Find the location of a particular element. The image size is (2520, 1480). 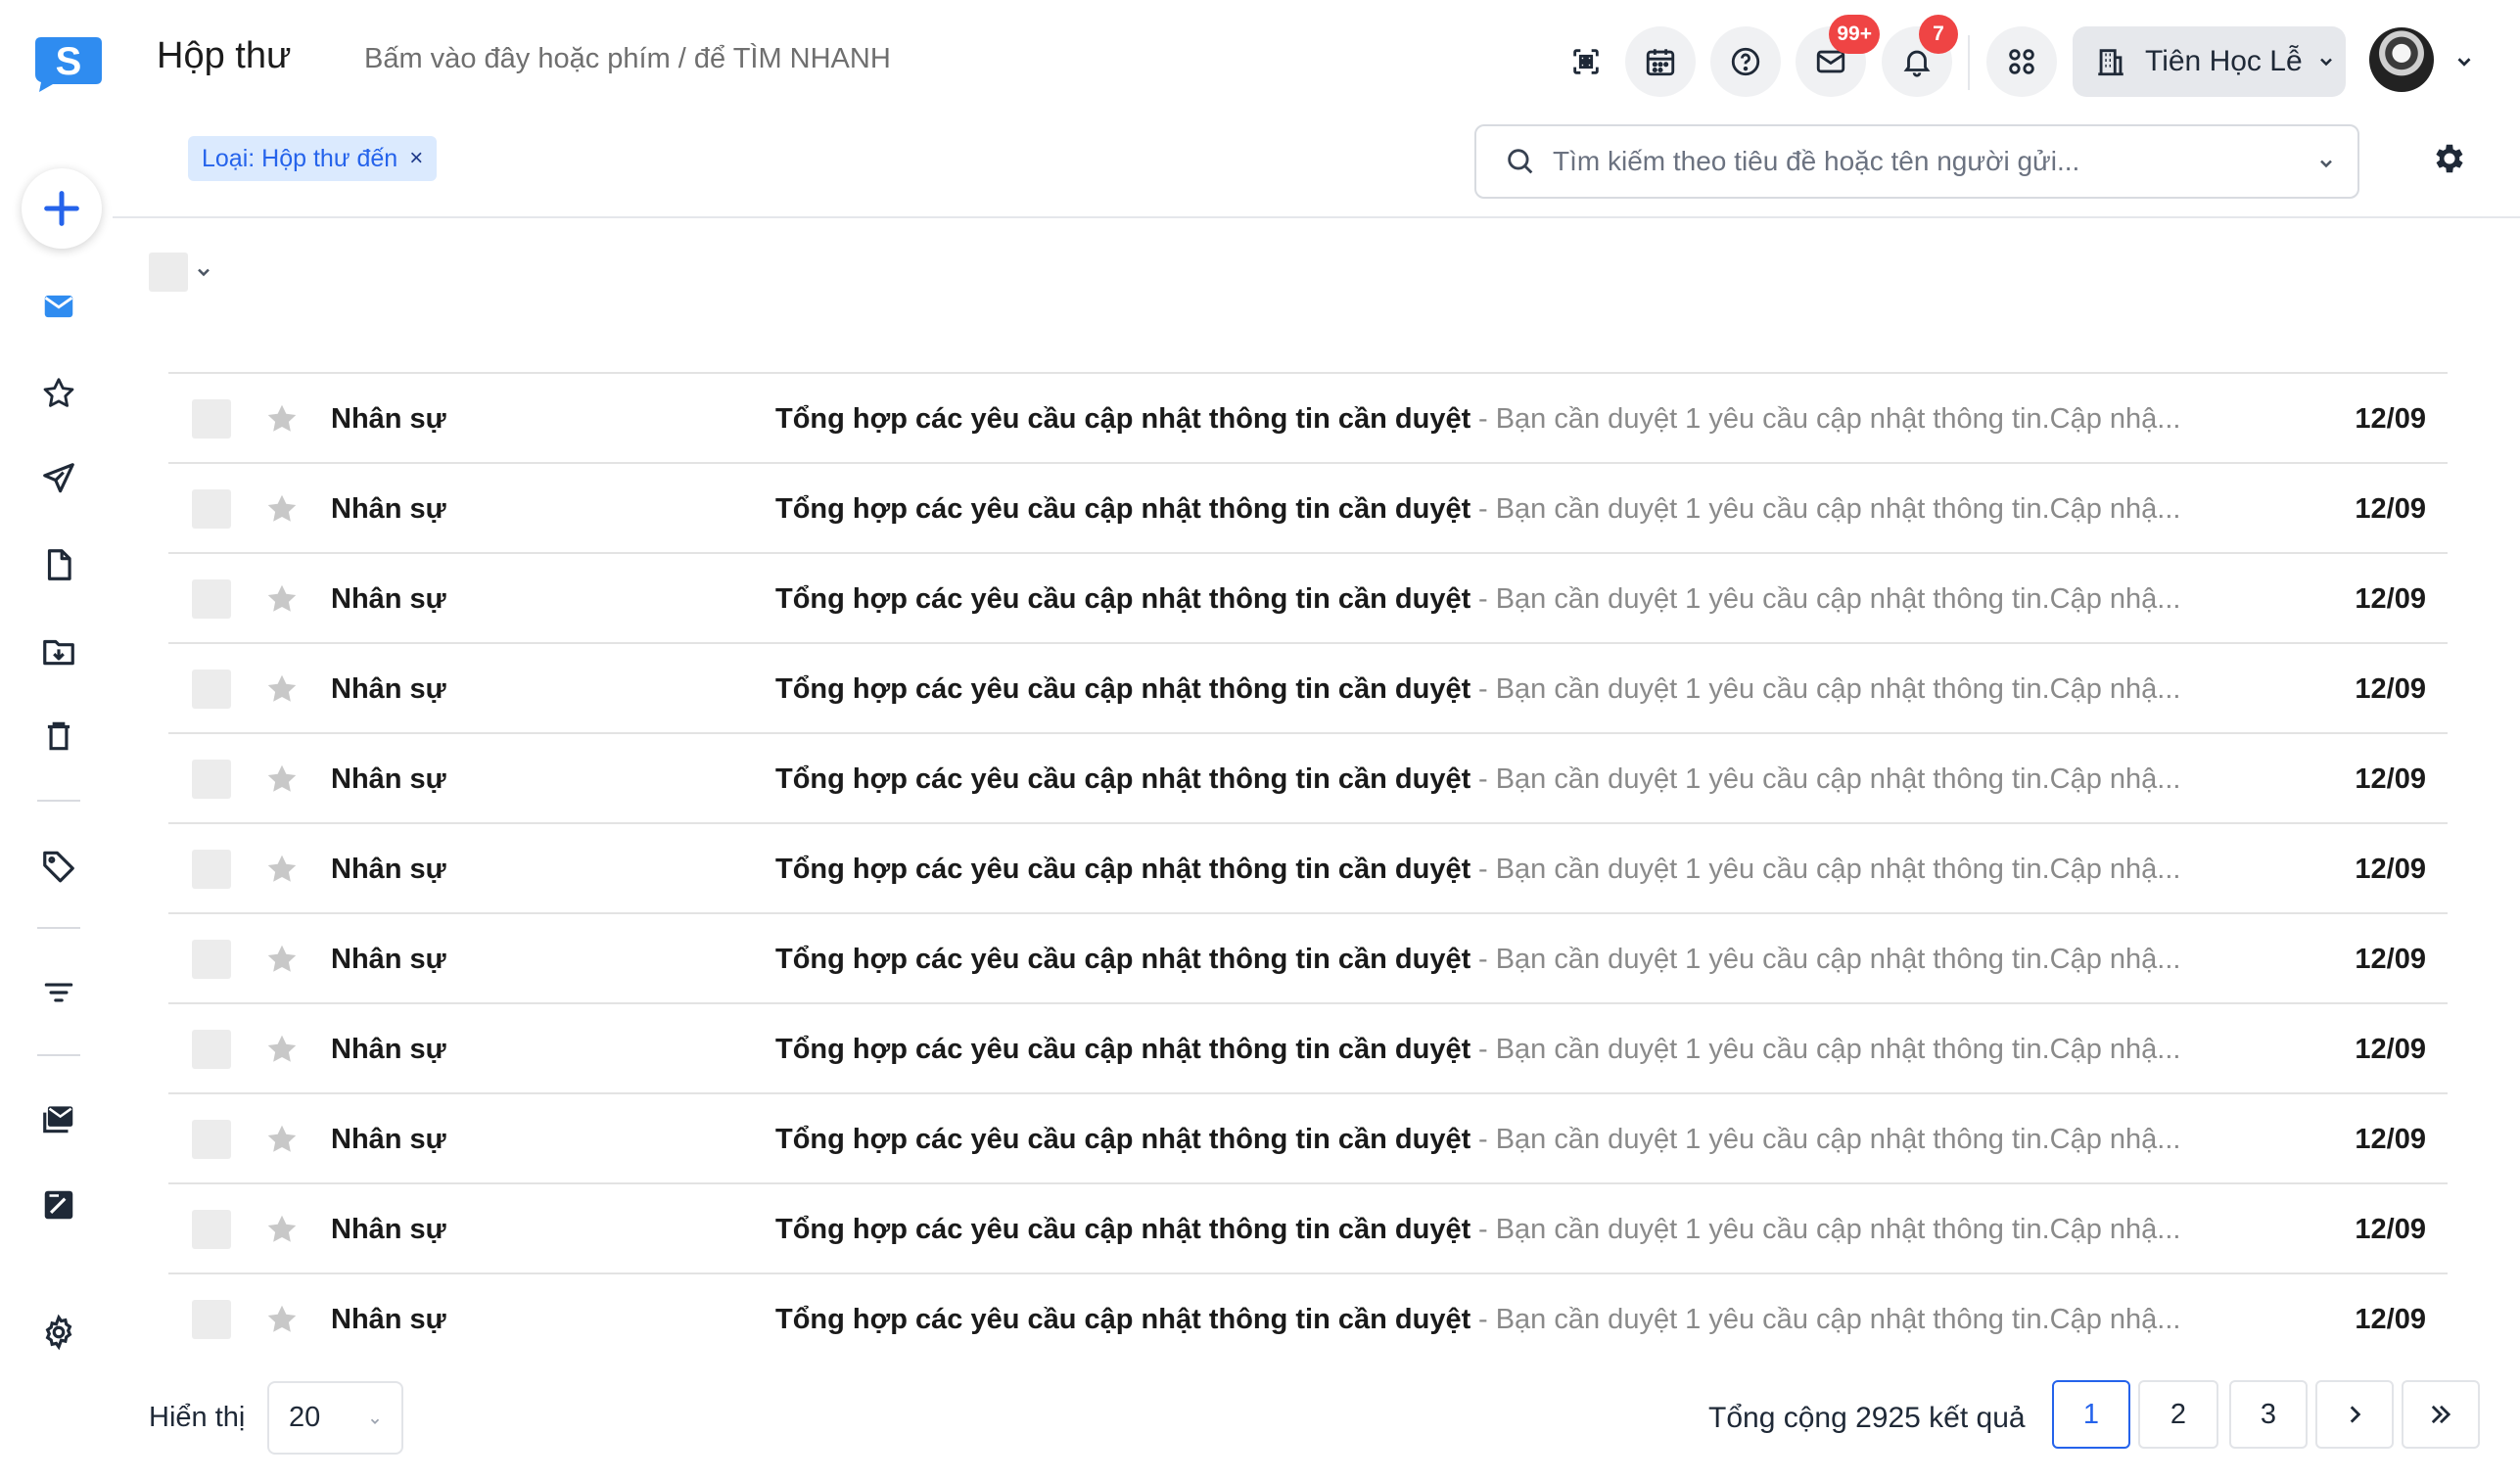

search-box is located at coordinates (1916, 161).